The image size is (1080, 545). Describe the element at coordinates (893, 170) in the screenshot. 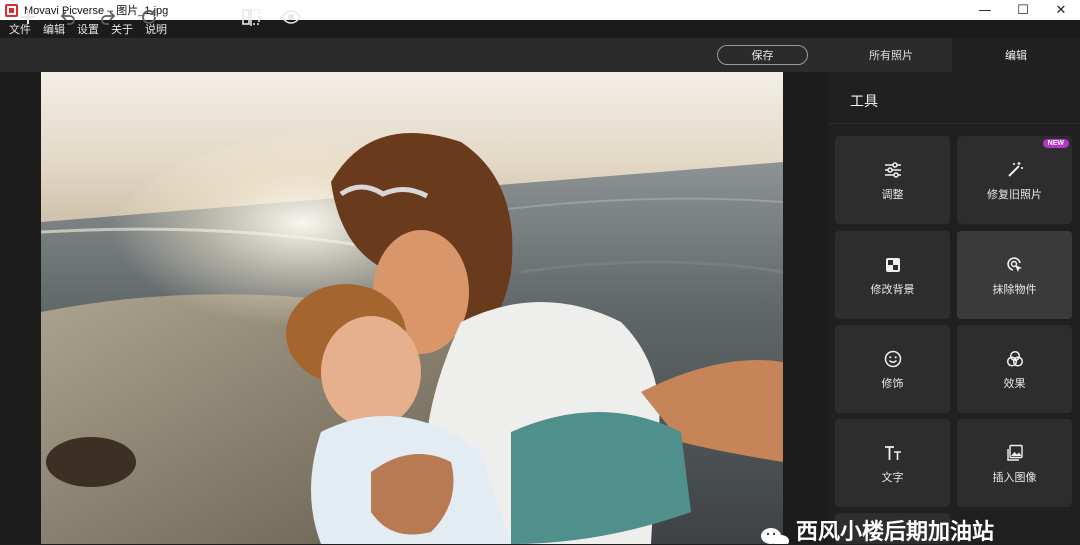

I see `sliders-icon` at that location.